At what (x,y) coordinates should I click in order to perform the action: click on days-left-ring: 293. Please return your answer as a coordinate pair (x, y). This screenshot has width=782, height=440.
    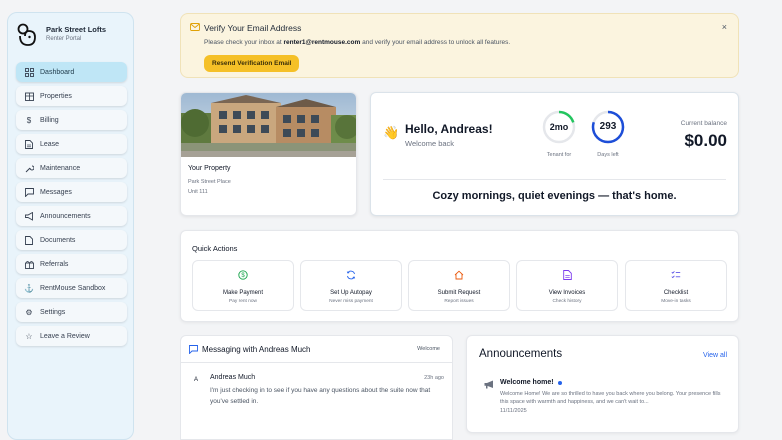
    Looking at the image, I should click on (608, 127).